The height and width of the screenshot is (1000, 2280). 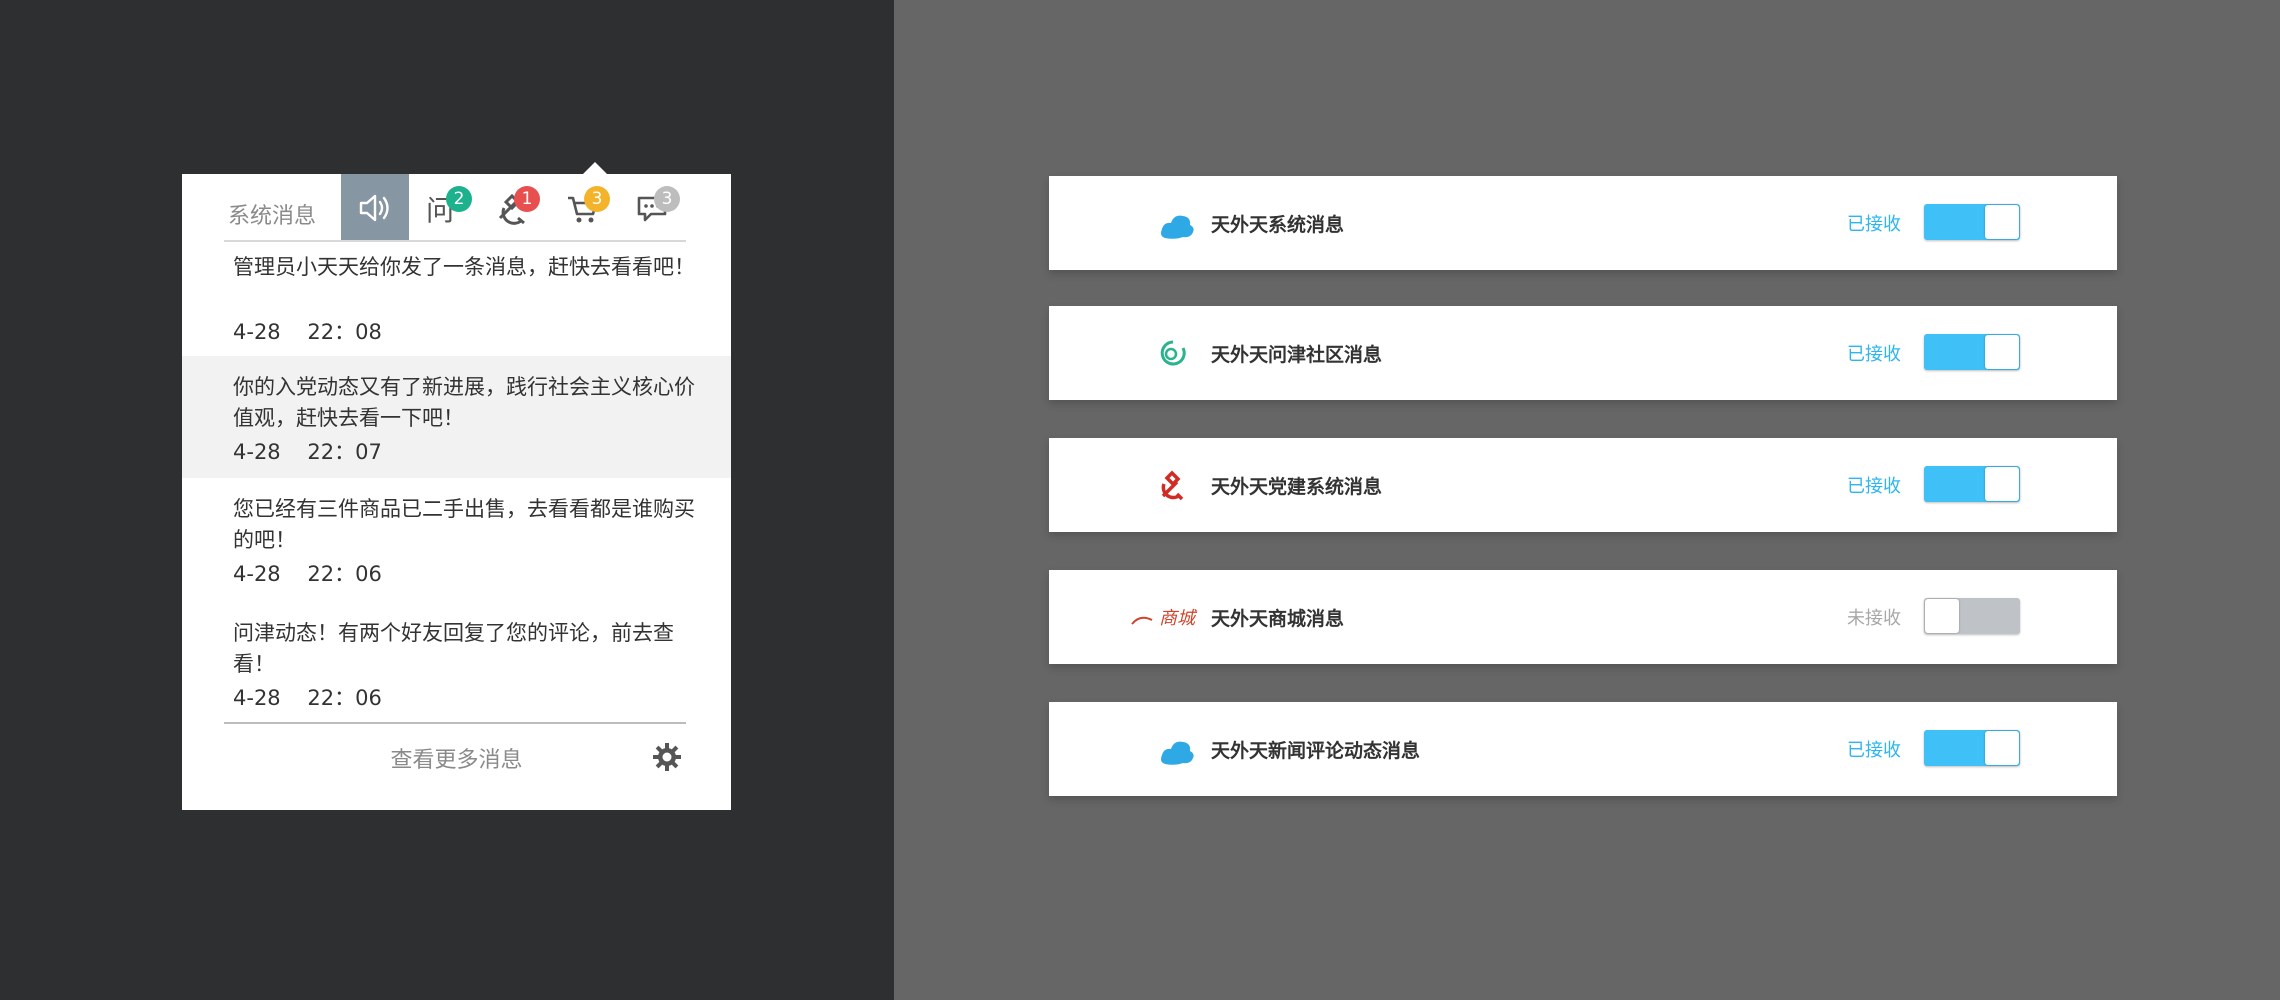 I want to click on system-message-tab-label: 系统消息, so click(x=272, y=214).